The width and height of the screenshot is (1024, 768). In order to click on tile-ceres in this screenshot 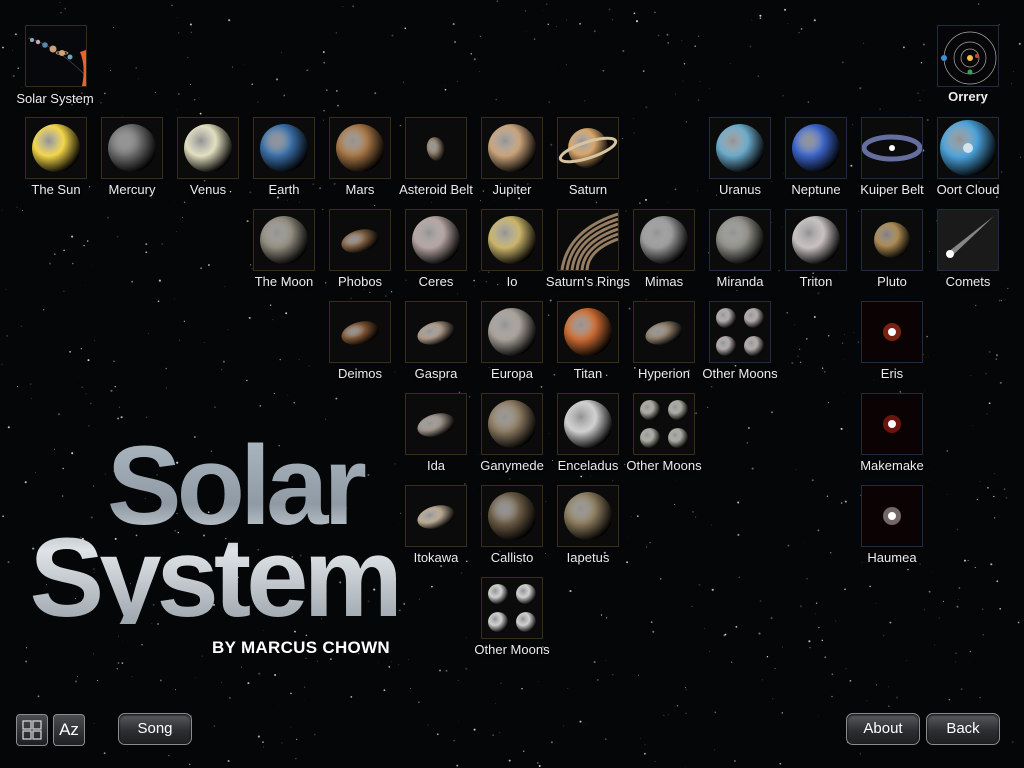, I will do `click(436, 240)`.